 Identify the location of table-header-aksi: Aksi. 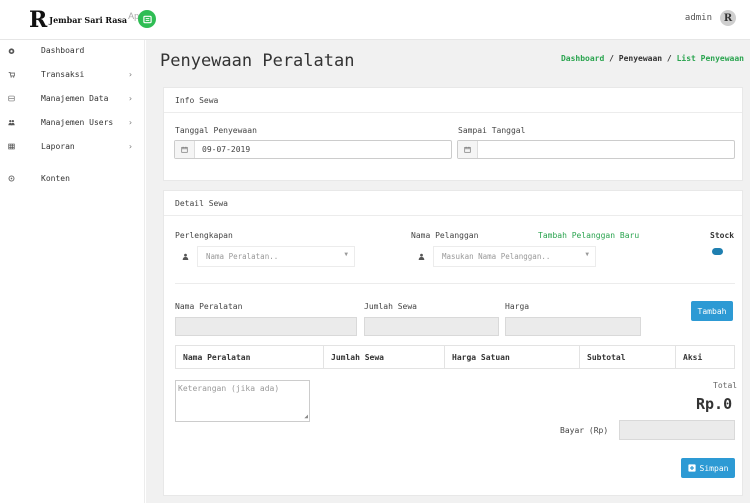
(705, 357).